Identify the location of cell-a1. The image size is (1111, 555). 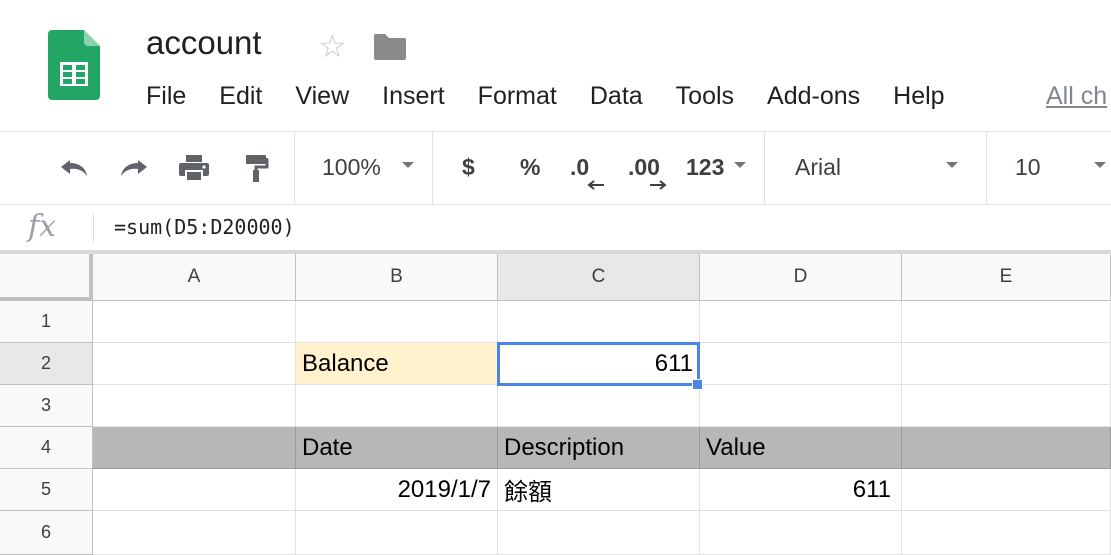
(194, 322).